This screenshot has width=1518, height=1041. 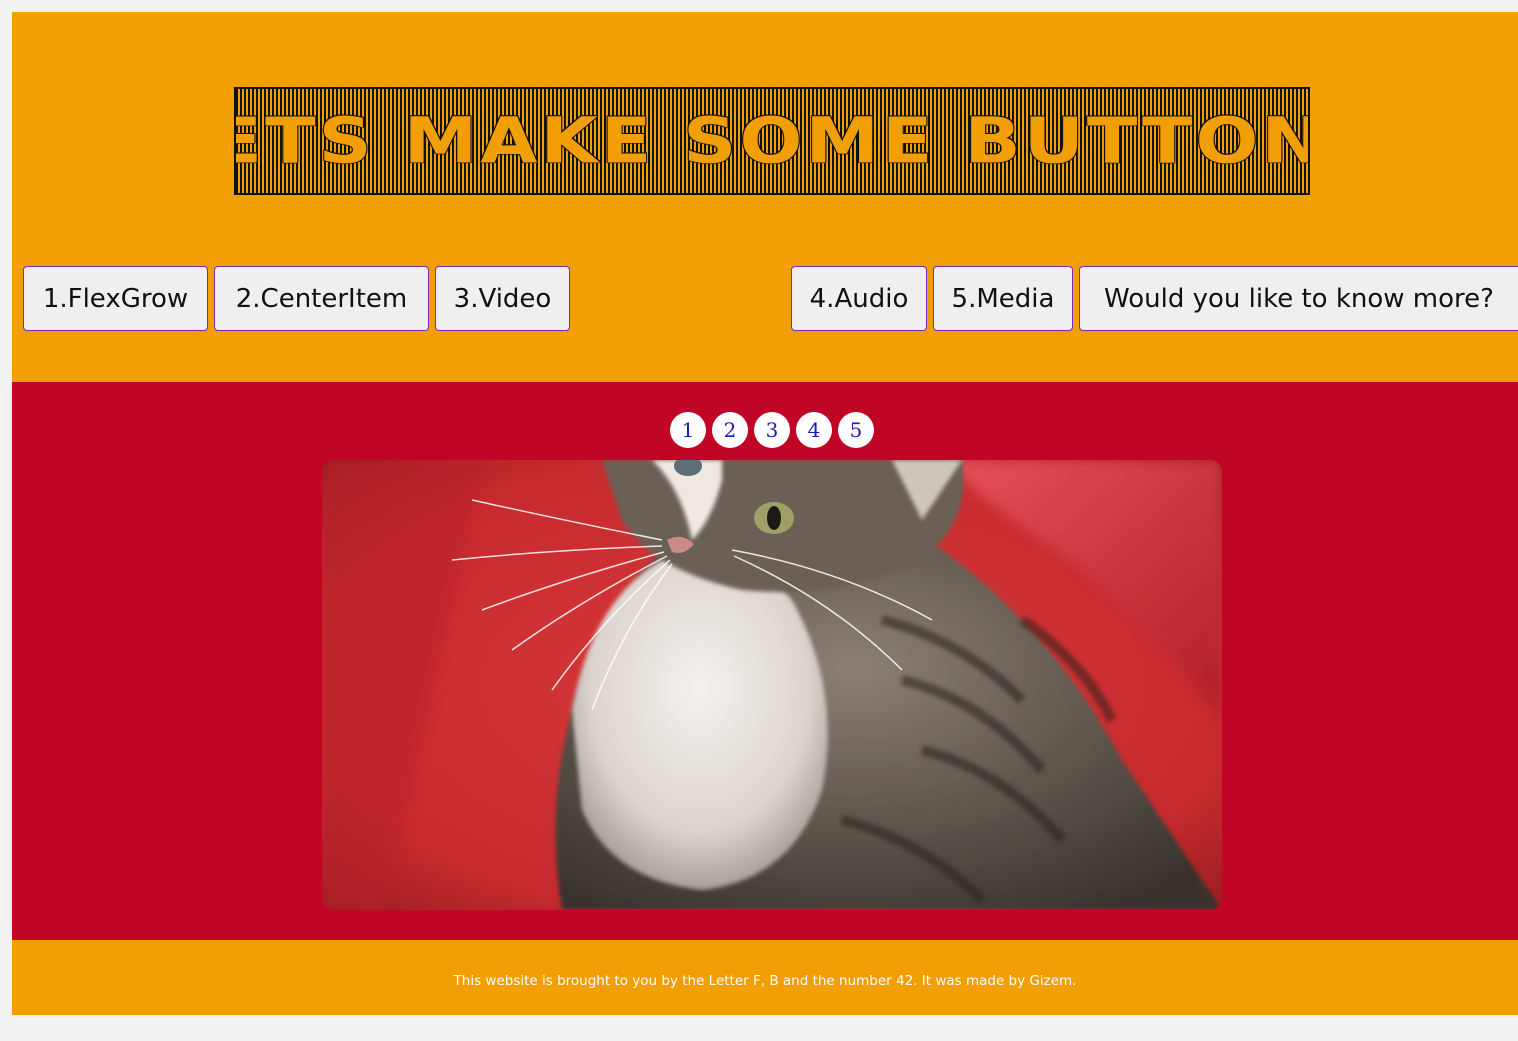 What do you see at coordinates (321, 298) in the screenshot?
I see `centeritem-button: 2.CenterItem` at bounding box center [321, 298].